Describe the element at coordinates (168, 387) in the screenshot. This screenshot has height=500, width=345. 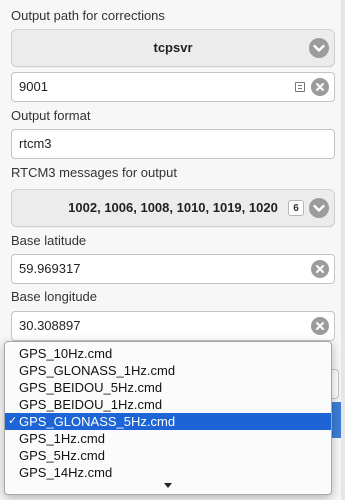
I see `dropdown-option: GPS_BEIDOU_5Hz.cmd` at that location.